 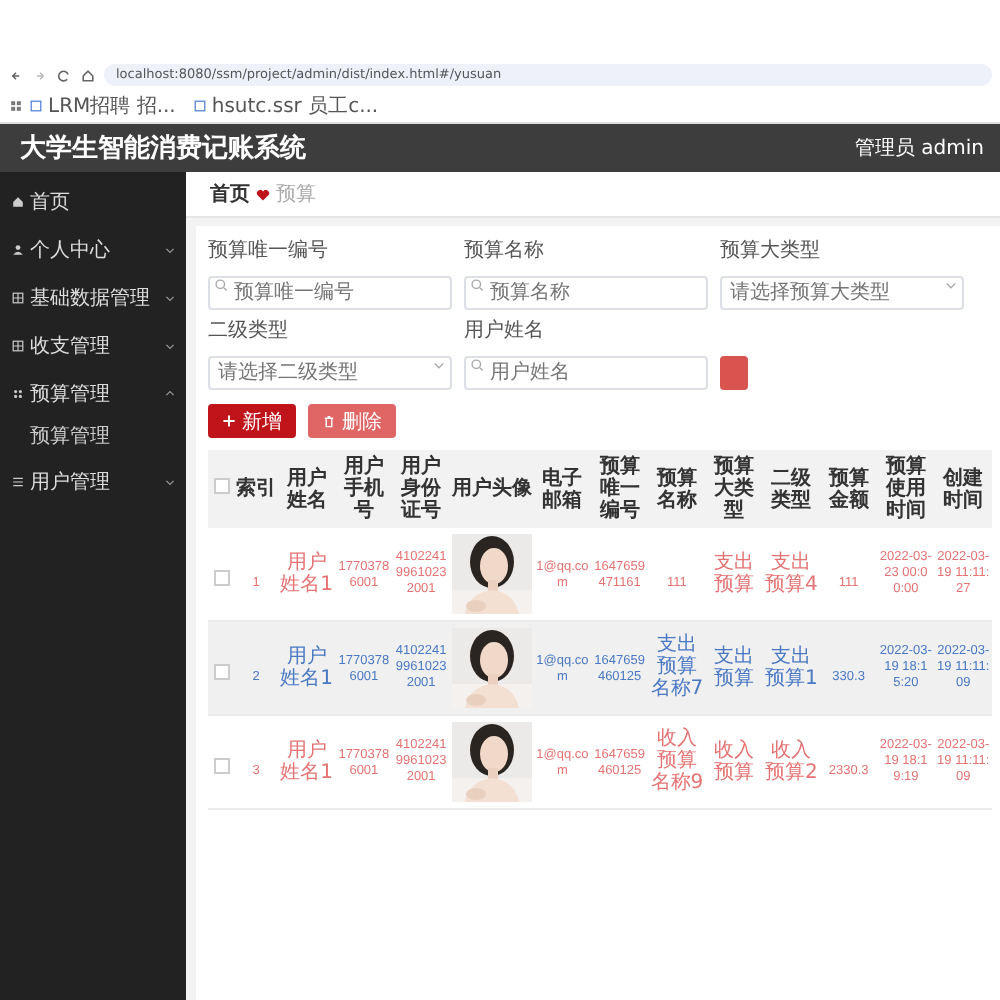 What do you see at coordinates (221, 486) in the screenshot?
I see `select-all-checkbox` at bounding box center [221, 486].